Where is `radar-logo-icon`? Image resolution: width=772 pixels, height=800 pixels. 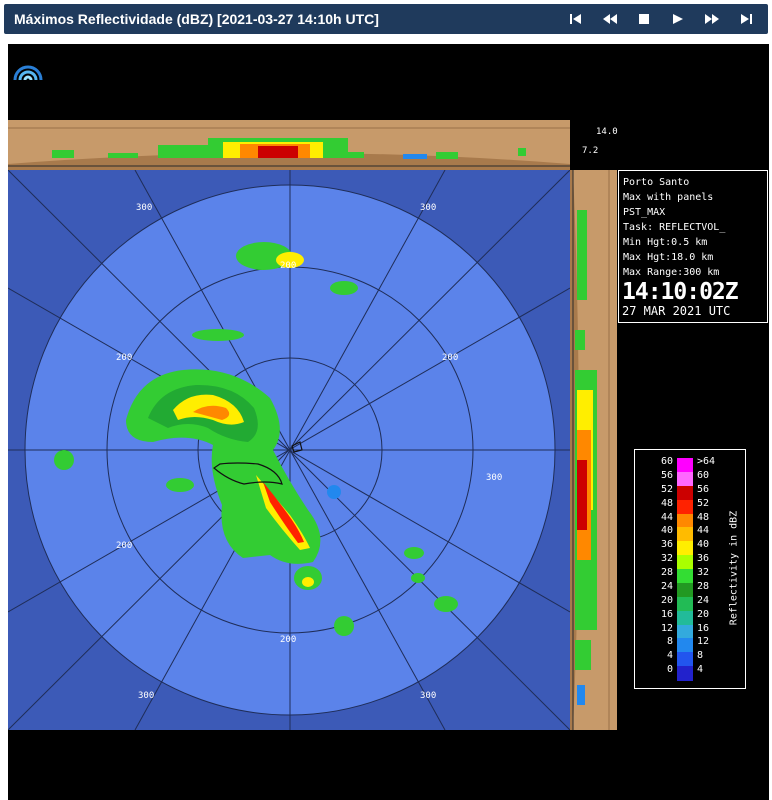 radar-logo-icon is located at coordinates (28, 73).